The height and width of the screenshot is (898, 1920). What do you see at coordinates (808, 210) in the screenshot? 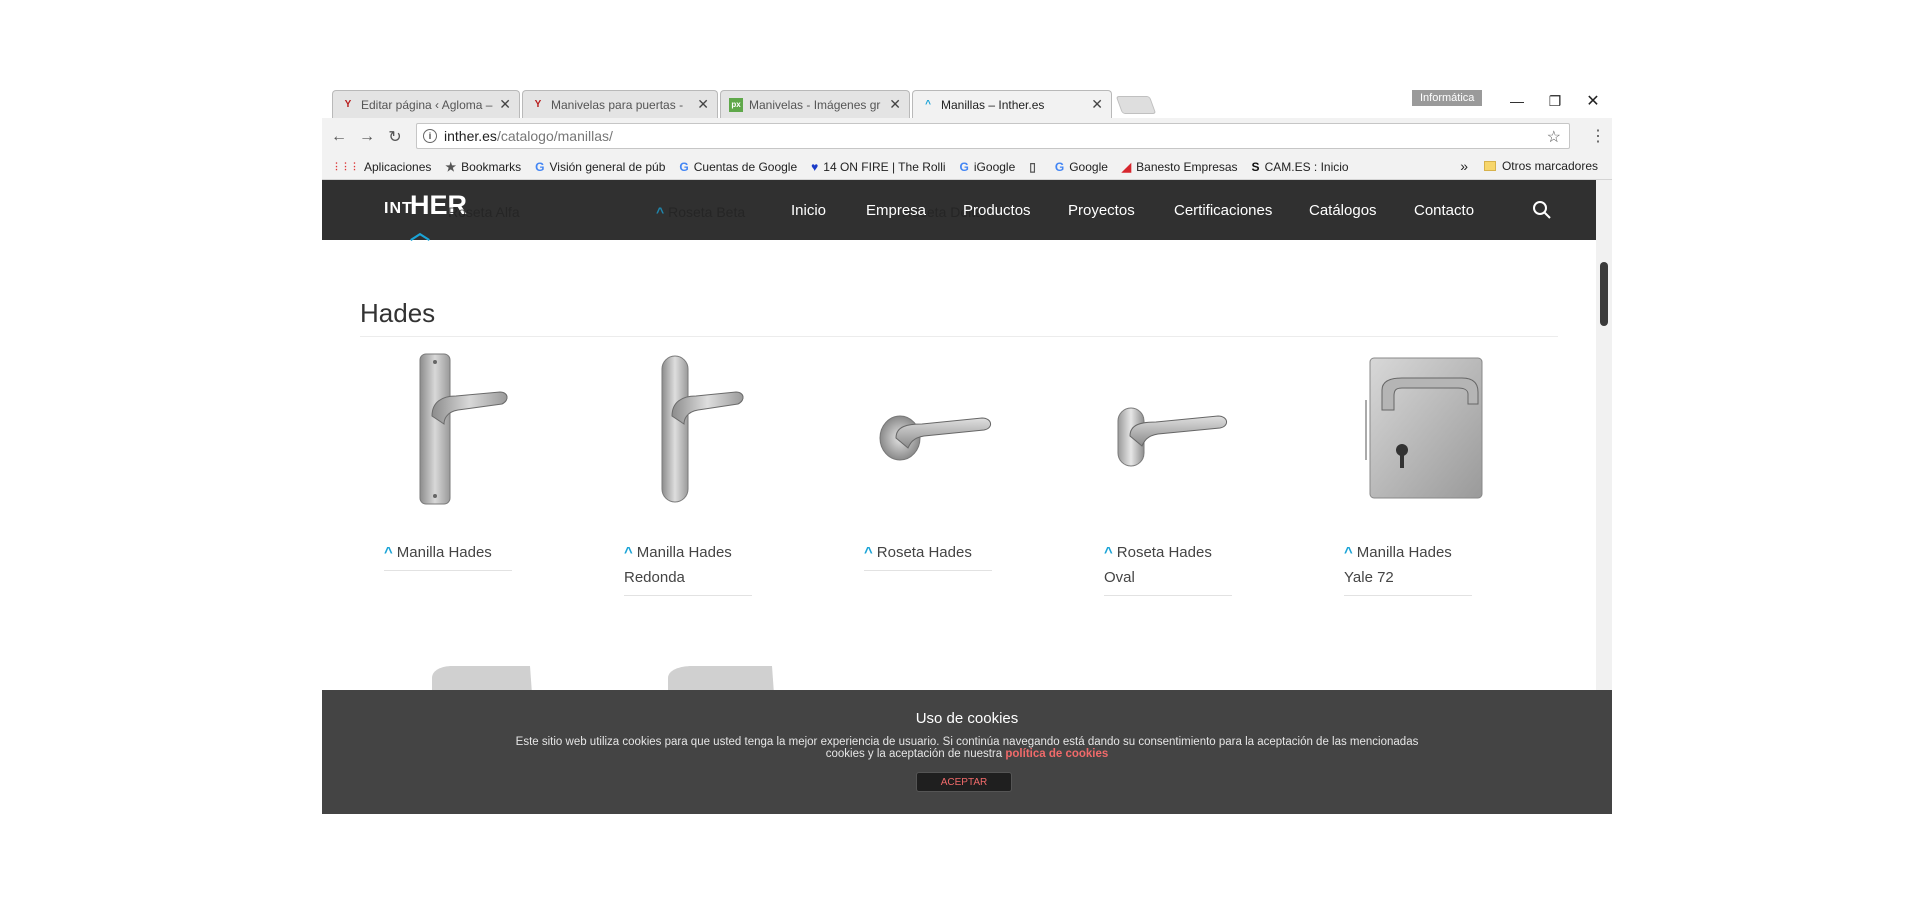
I see `nav-inicio: Inicio` at bounding box center [808, 210].